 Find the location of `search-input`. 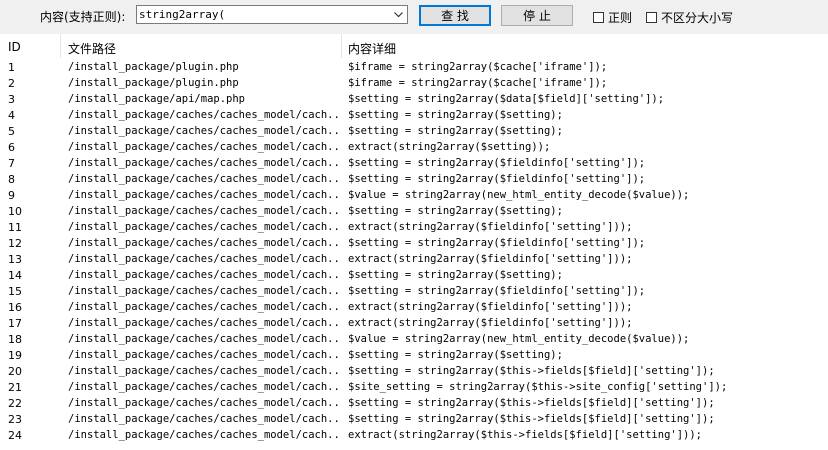

search-input is located at coordinates (264, 14).